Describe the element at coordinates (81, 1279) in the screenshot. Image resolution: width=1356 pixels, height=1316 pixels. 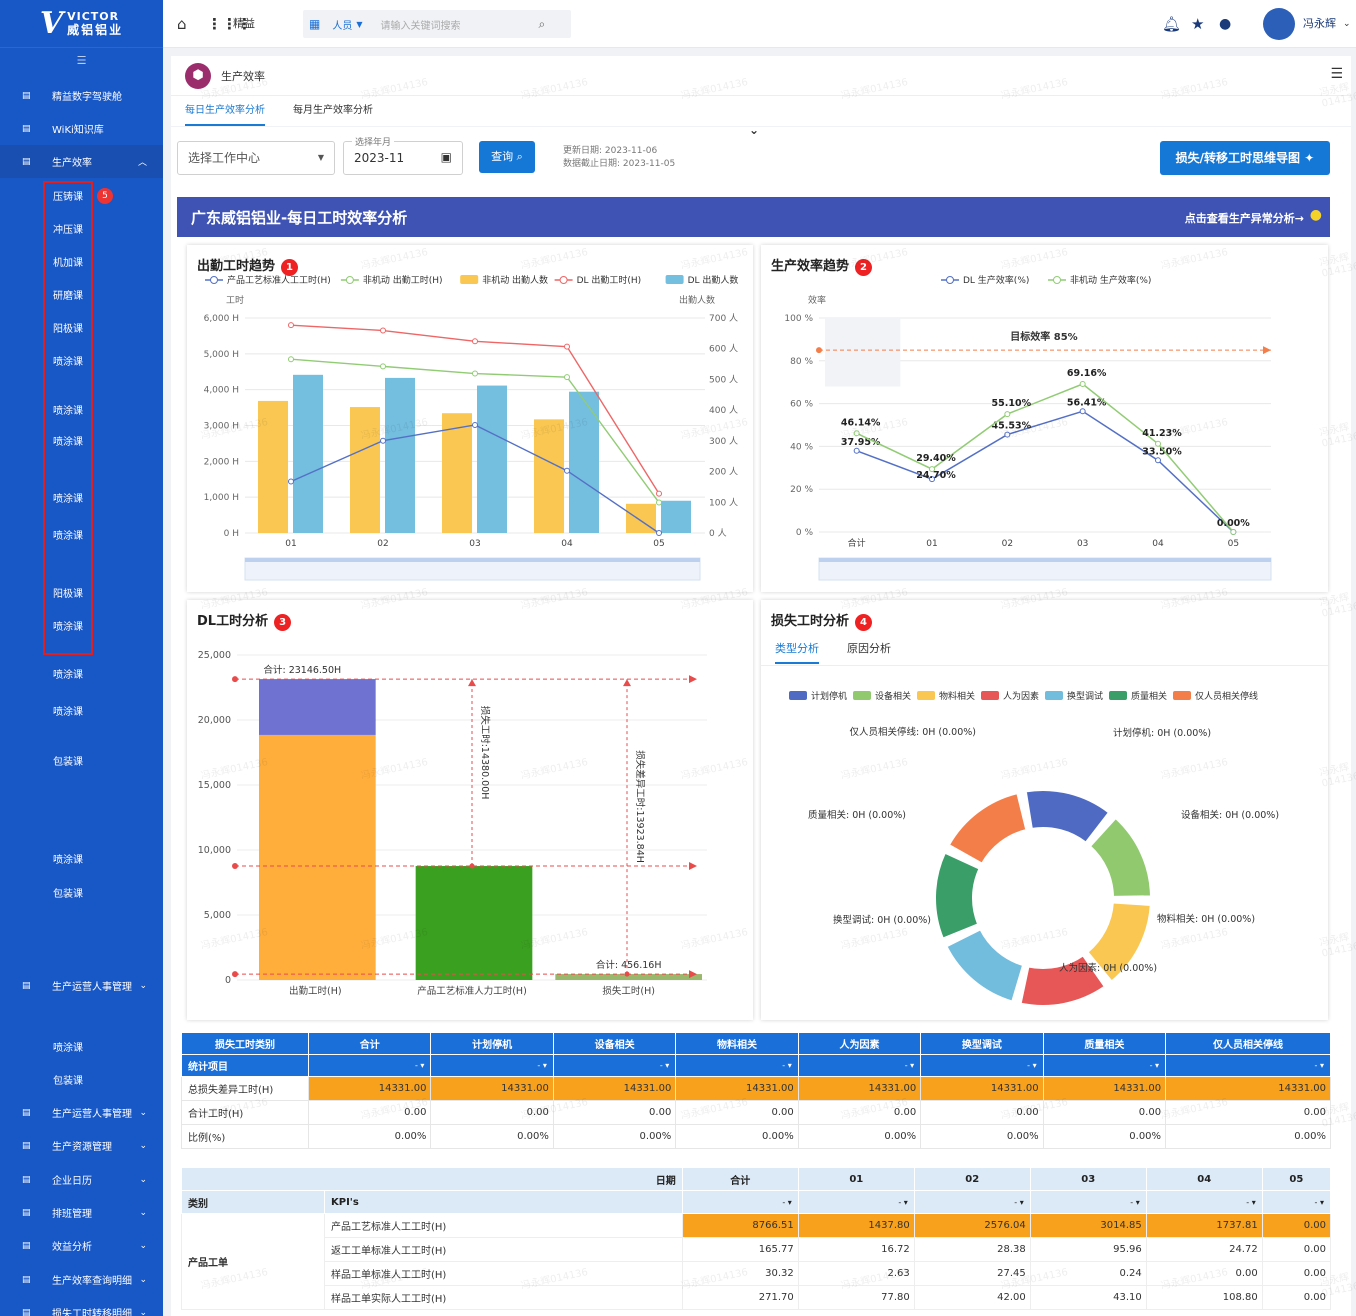
I see `sidebar-item: ▤ 生产效率查询明细 ⌄` at that location.